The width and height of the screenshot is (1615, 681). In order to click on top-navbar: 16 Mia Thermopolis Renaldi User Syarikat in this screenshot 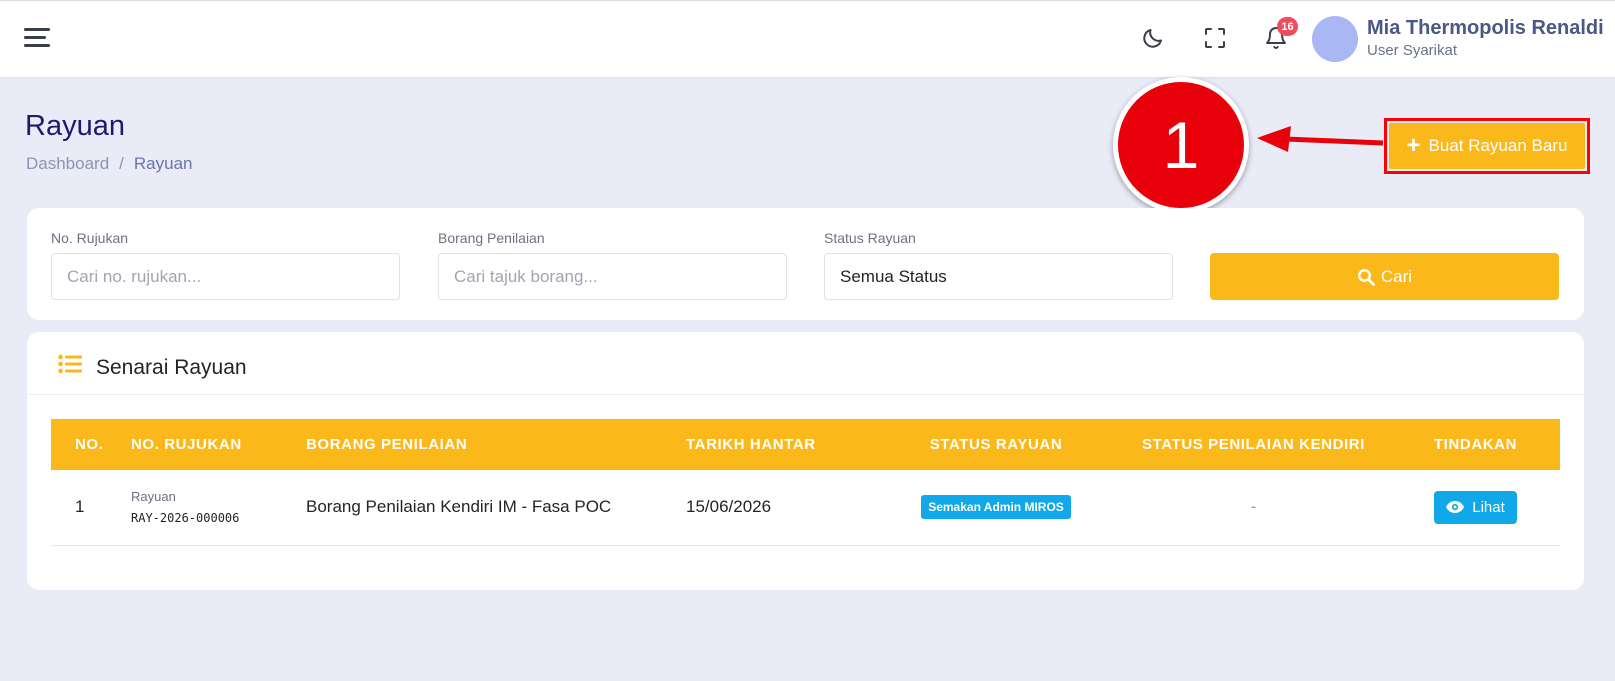, I will do `click(807, 38)`.